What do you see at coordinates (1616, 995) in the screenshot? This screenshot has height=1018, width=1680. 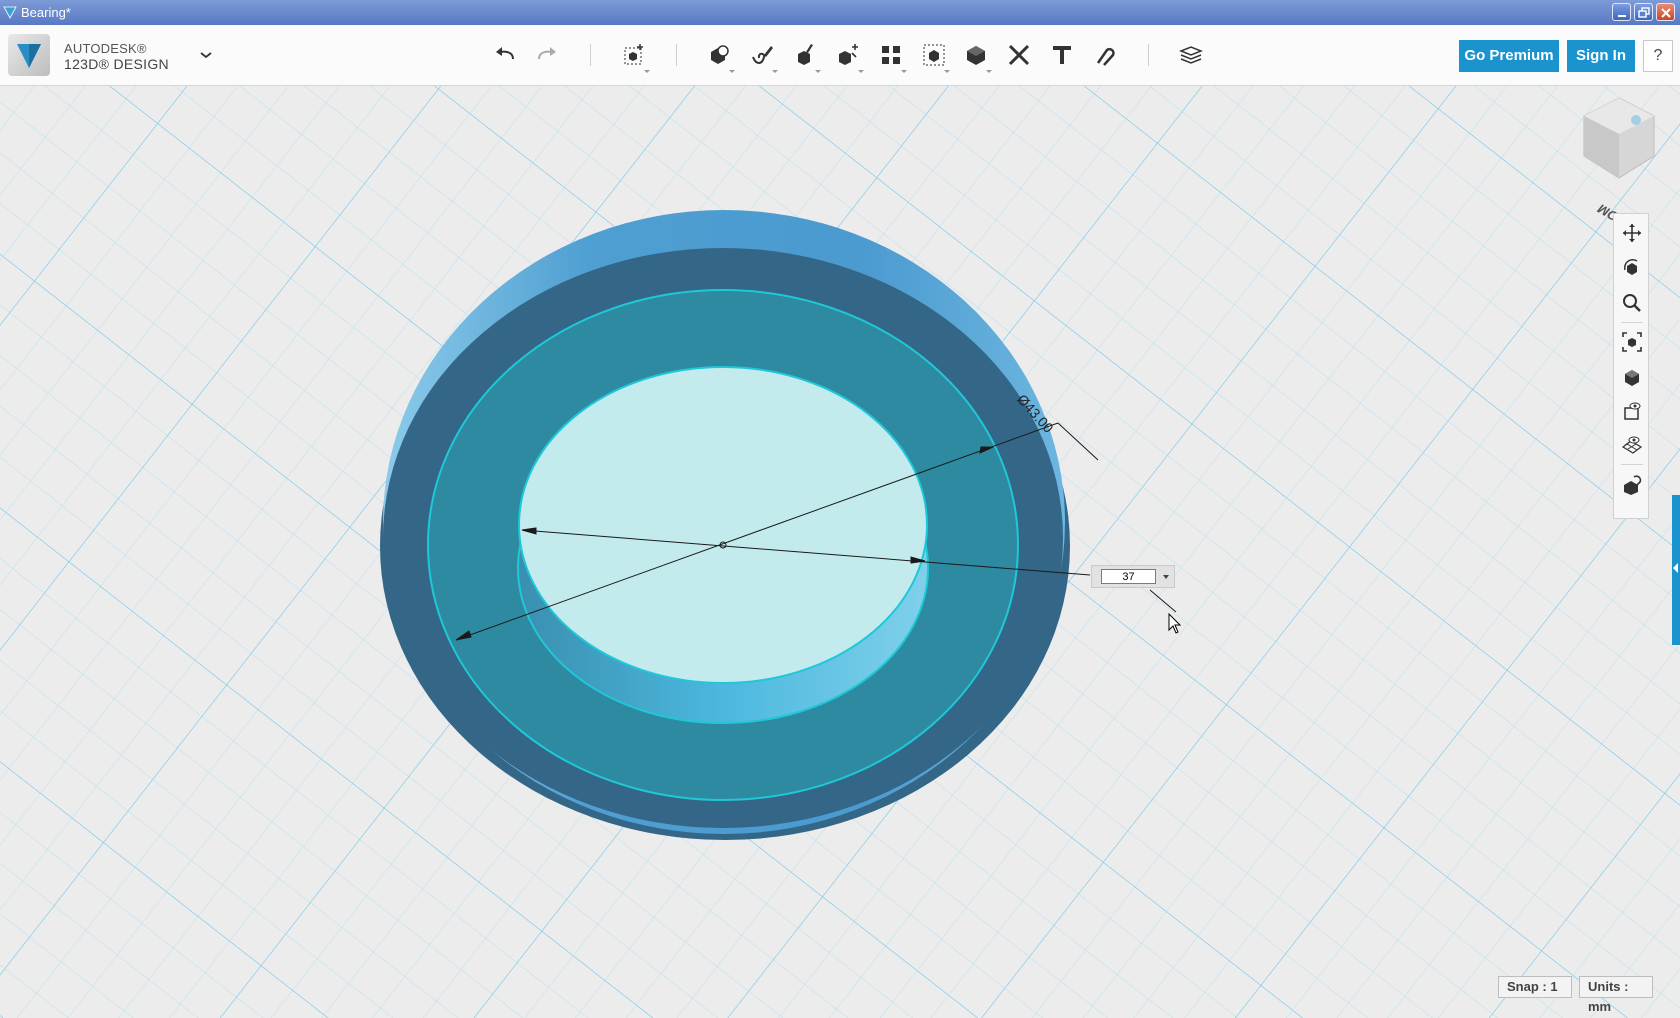 I see `units-status: Units : mm` at bounding box center [1616, 995].